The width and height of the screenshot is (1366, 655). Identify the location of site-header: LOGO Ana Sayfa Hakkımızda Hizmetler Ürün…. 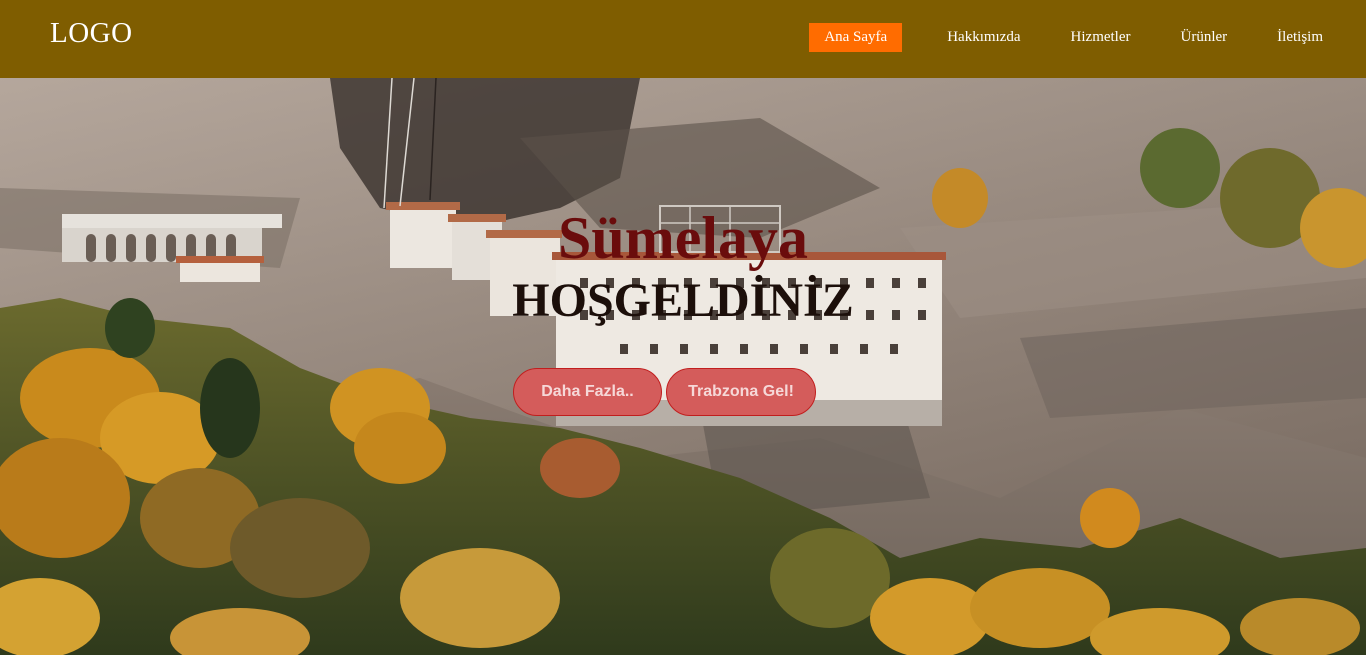
(683, 39).